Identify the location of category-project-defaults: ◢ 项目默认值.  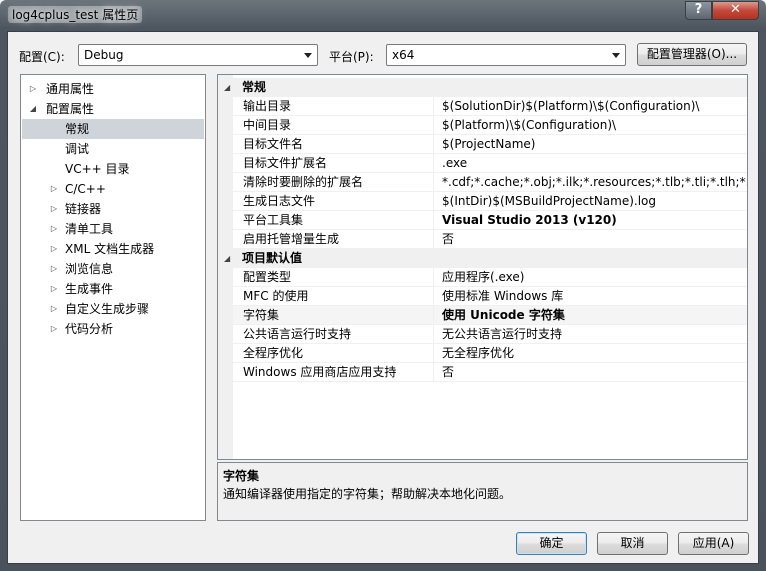
(482, 258).